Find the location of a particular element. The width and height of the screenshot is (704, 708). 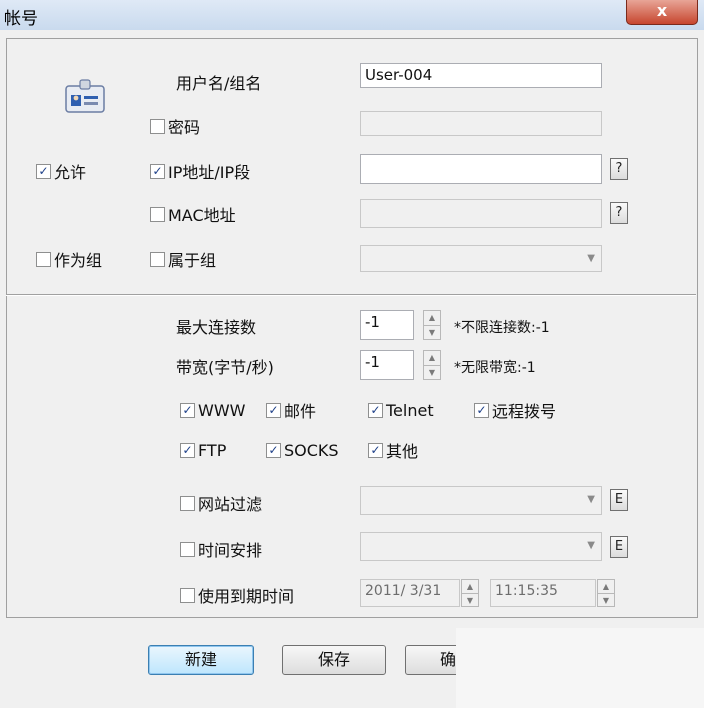

socks-check-icon: ✓ is located at coordinates (273, 450).